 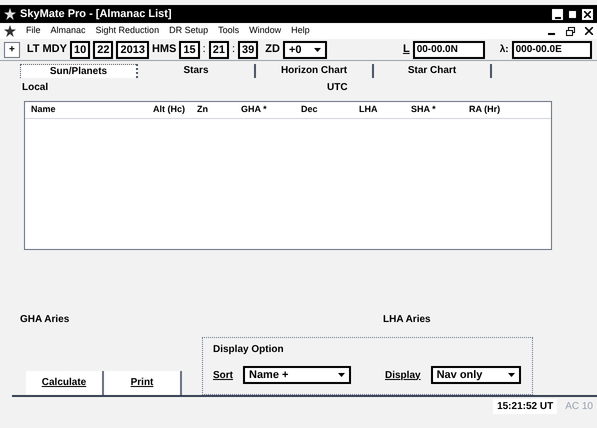 I want to click on menu-item: Tools, so click(x=229, y=31).